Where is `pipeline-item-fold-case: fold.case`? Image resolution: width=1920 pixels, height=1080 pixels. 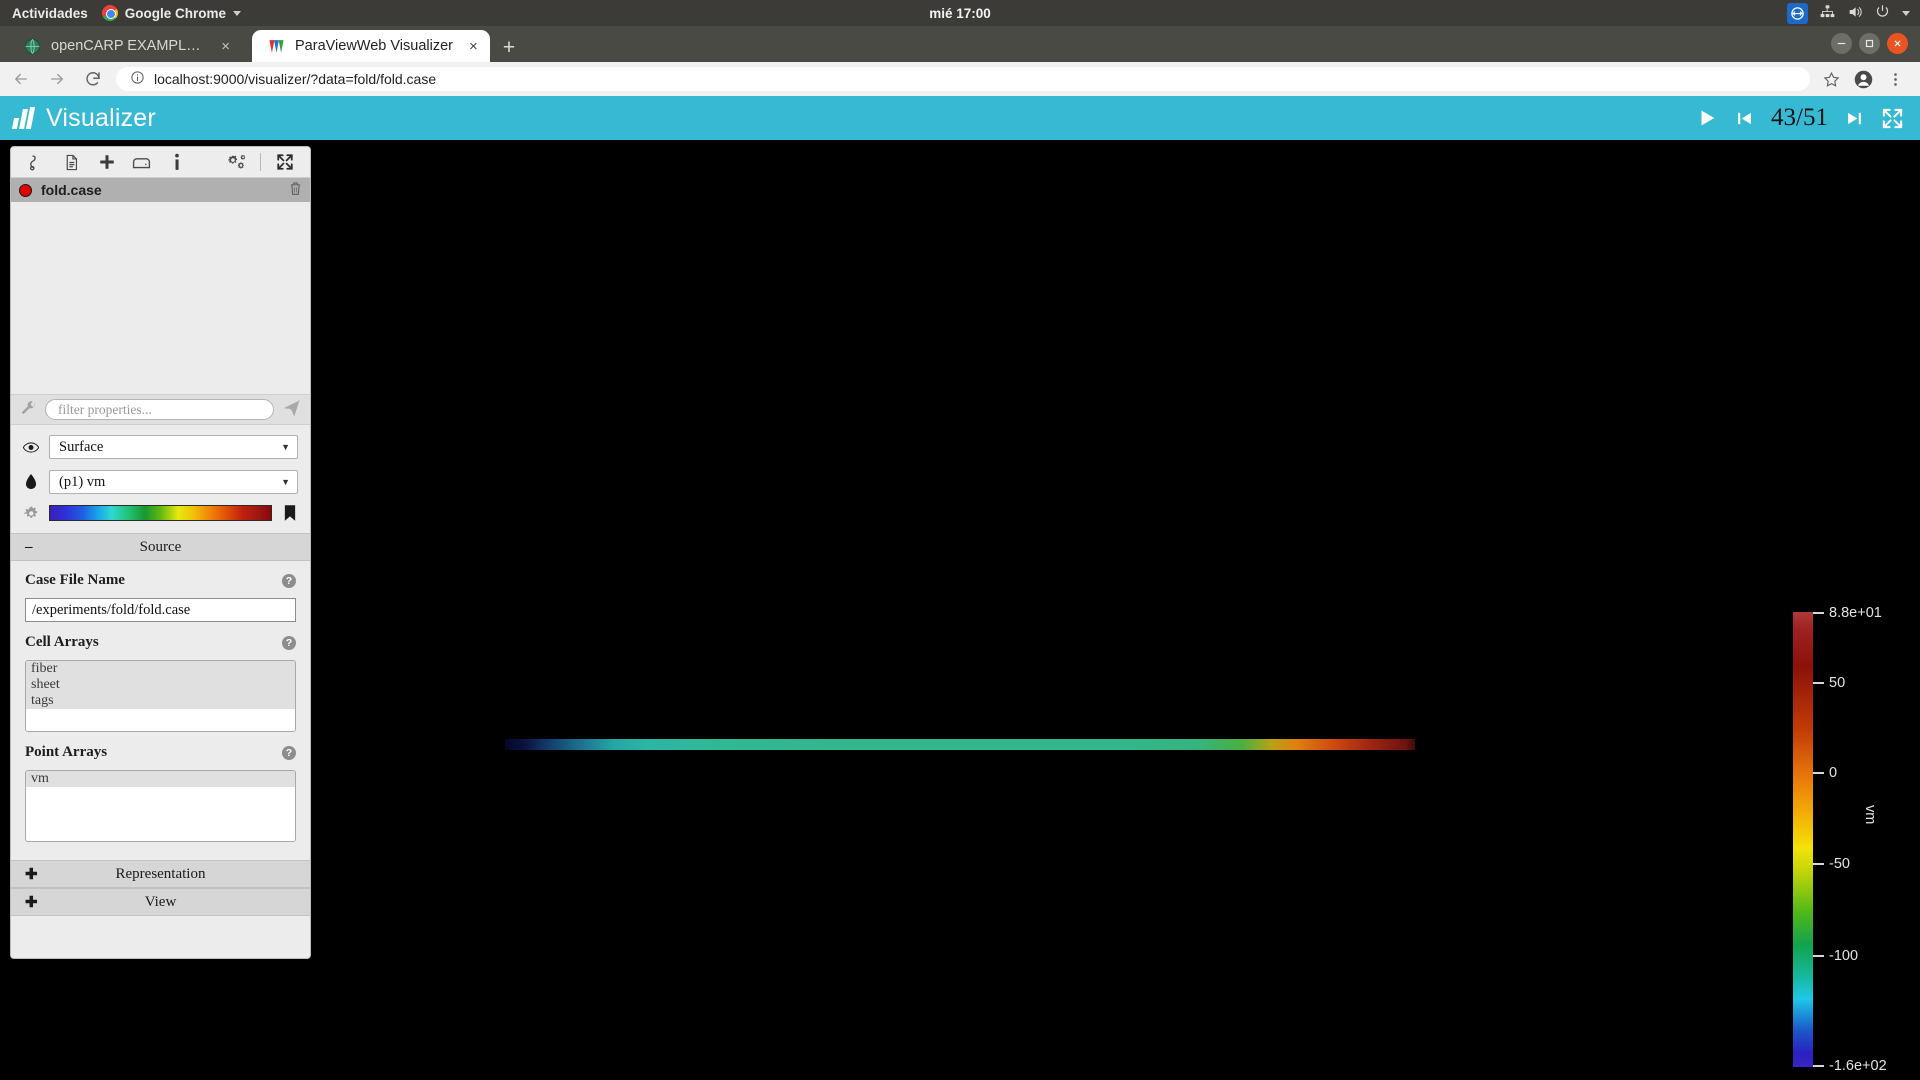
pipeline-item-fold-case: fold.case is located at coordinates (160, 190).